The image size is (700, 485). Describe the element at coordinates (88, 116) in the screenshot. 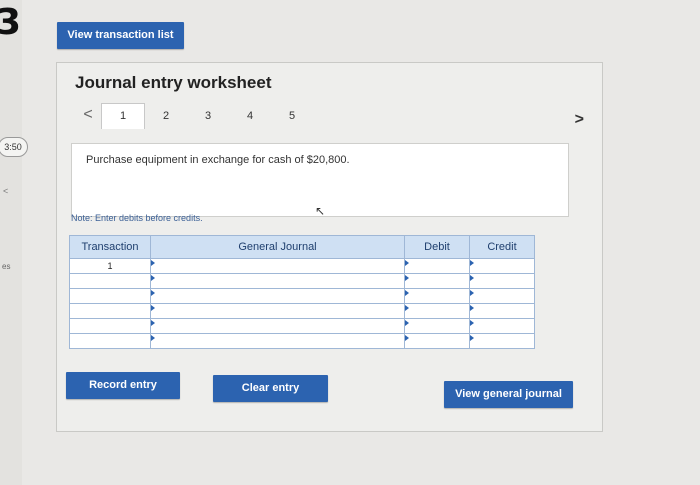

I see `prev-page-icon: <` at that location.